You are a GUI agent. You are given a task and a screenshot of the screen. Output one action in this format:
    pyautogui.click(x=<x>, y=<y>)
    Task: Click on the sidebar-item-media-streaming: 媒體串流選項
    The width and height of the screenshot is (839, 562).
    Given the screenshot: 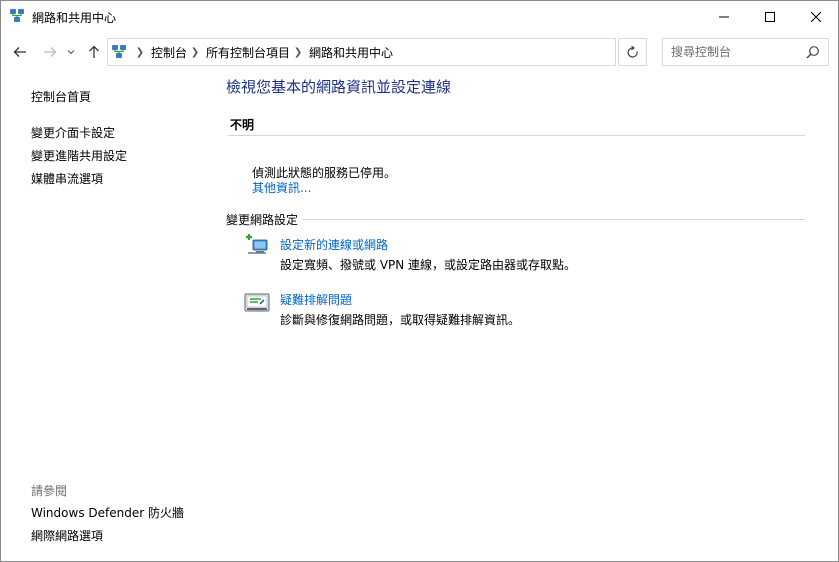 What is the action you would take?
    pyautogui.click(x=67, y=178)
    